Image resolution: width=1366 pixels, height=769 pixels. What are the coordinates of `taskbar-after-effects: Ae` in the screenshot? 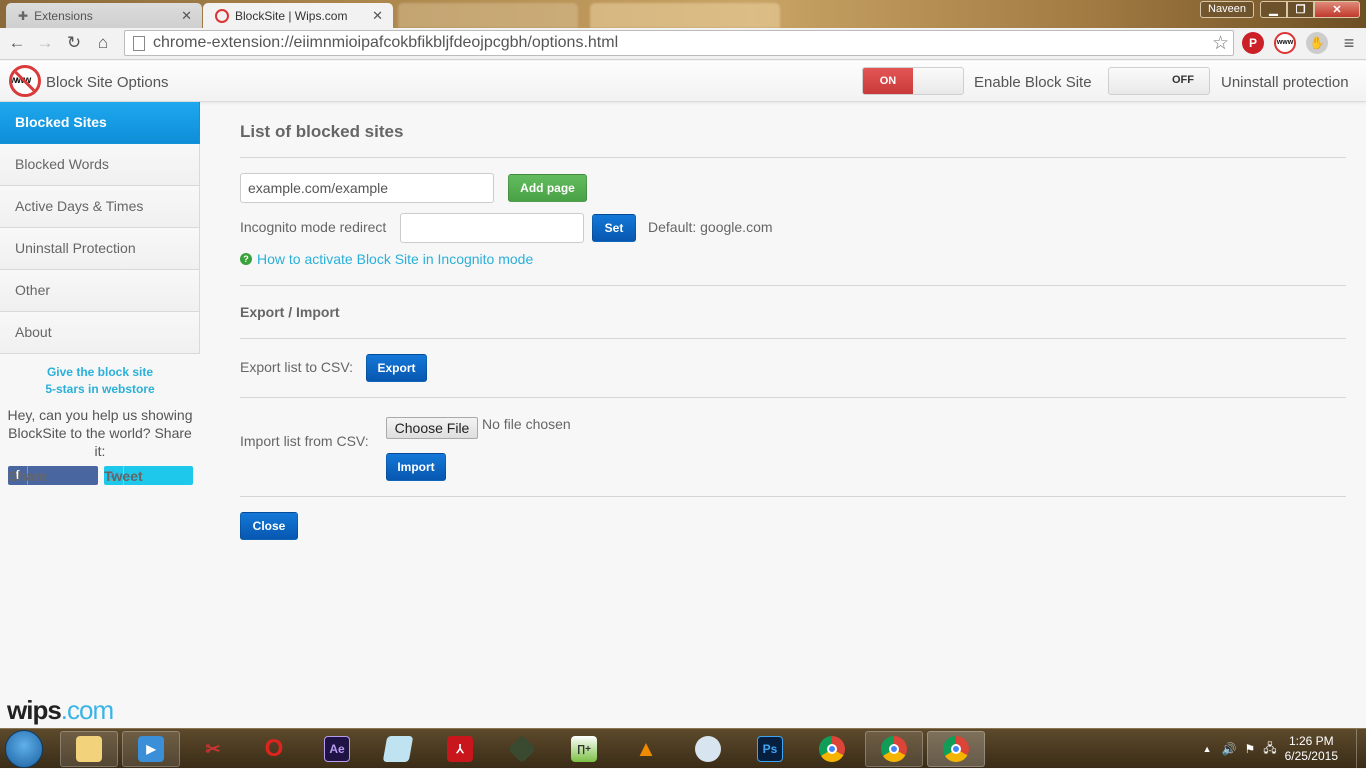 It's located at (337, 749).